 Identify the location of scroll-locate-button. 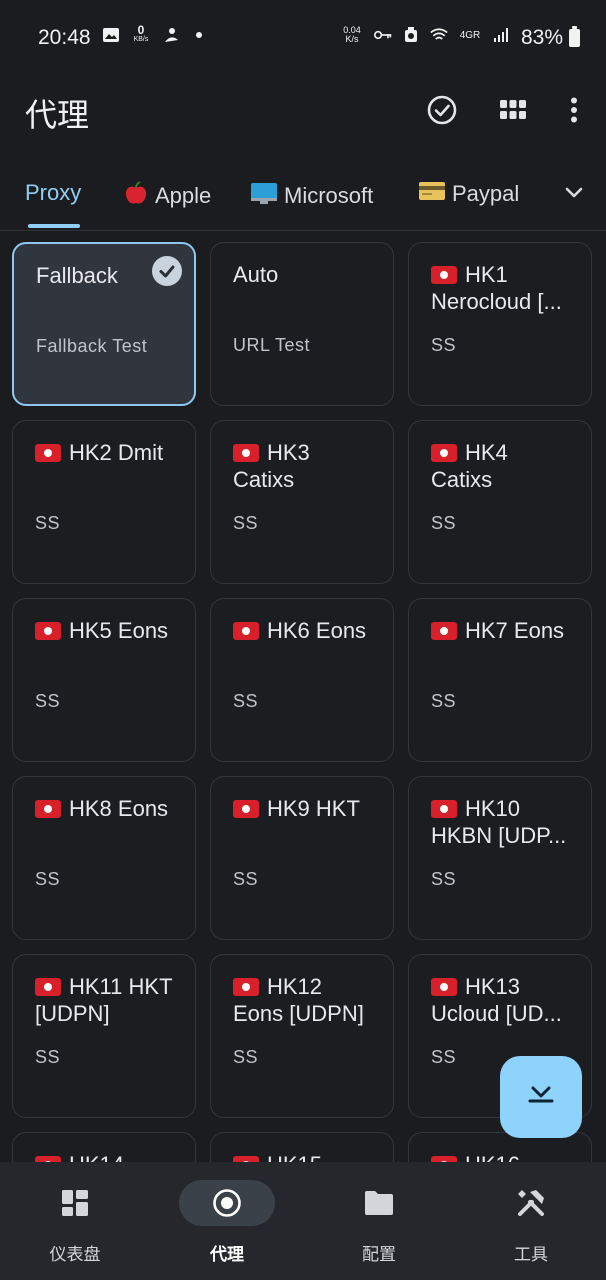
(541, 1097).